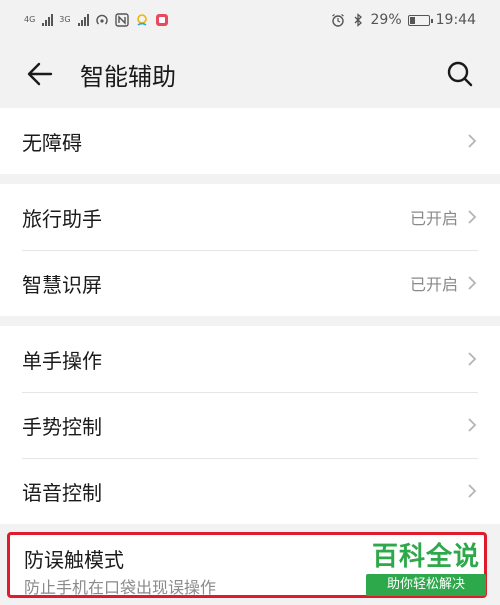  I want to click on settings-item-gesture-control: 手势控制, so click(250, 425).